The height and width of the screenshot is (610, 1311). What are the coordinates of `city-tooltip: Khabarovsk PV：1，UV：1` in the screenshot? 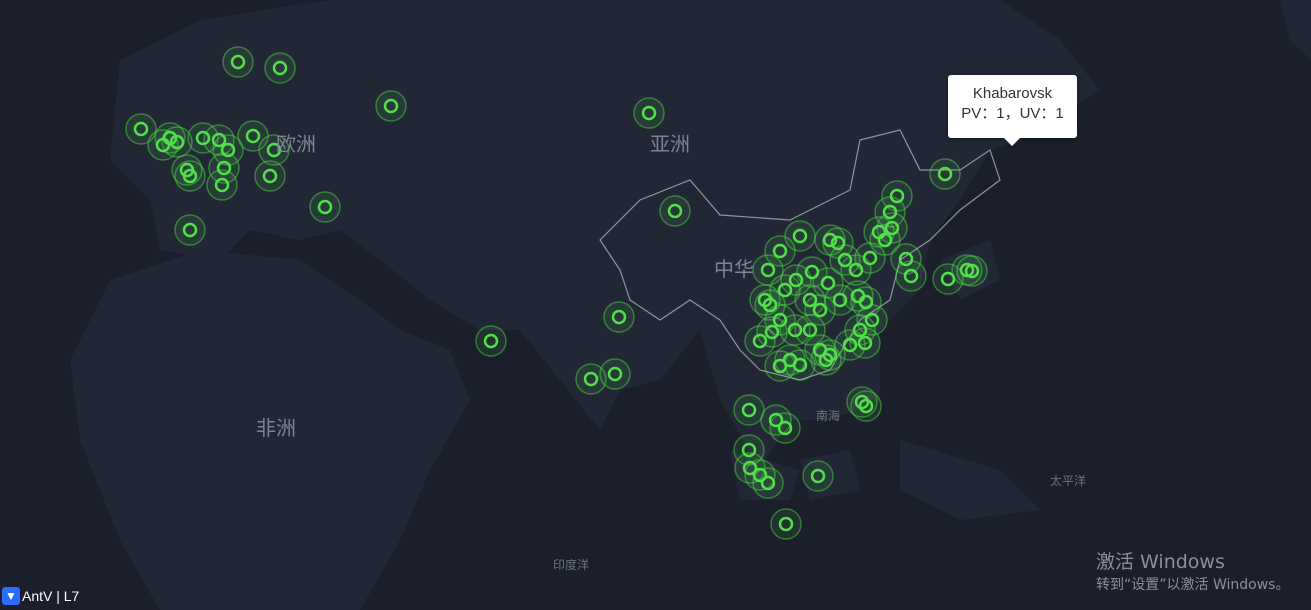 It's located at (1012, 110).